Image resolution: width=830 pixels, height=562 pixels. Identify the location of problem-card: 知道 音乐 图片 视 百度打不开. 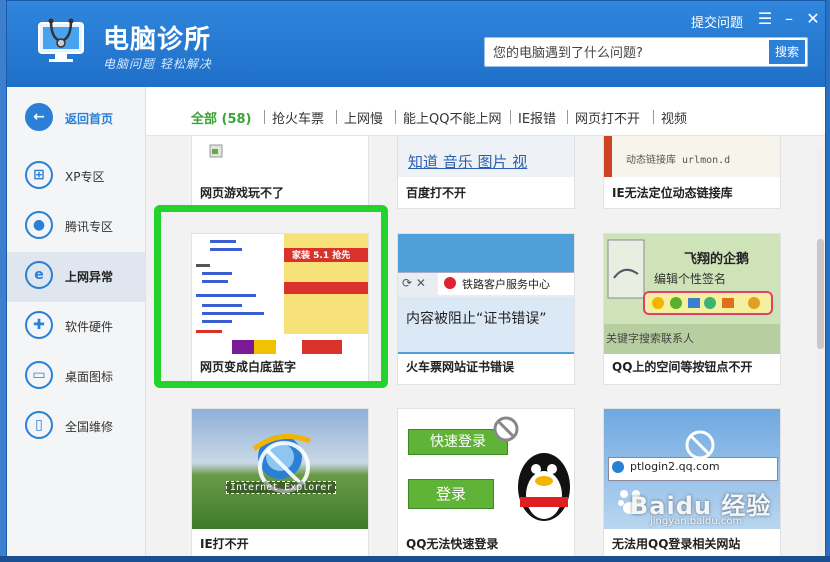
(486, 172).